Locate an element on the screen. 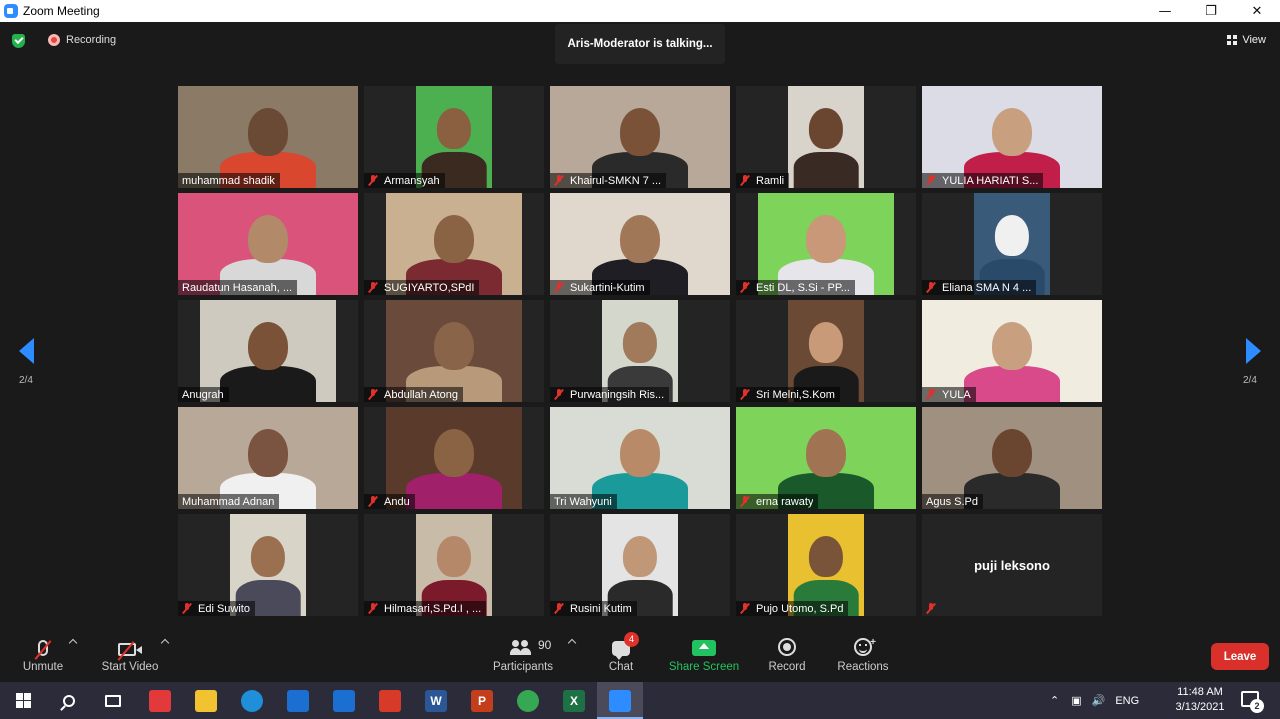  participant-tile: YULA is located at coordinates (1012, 351).